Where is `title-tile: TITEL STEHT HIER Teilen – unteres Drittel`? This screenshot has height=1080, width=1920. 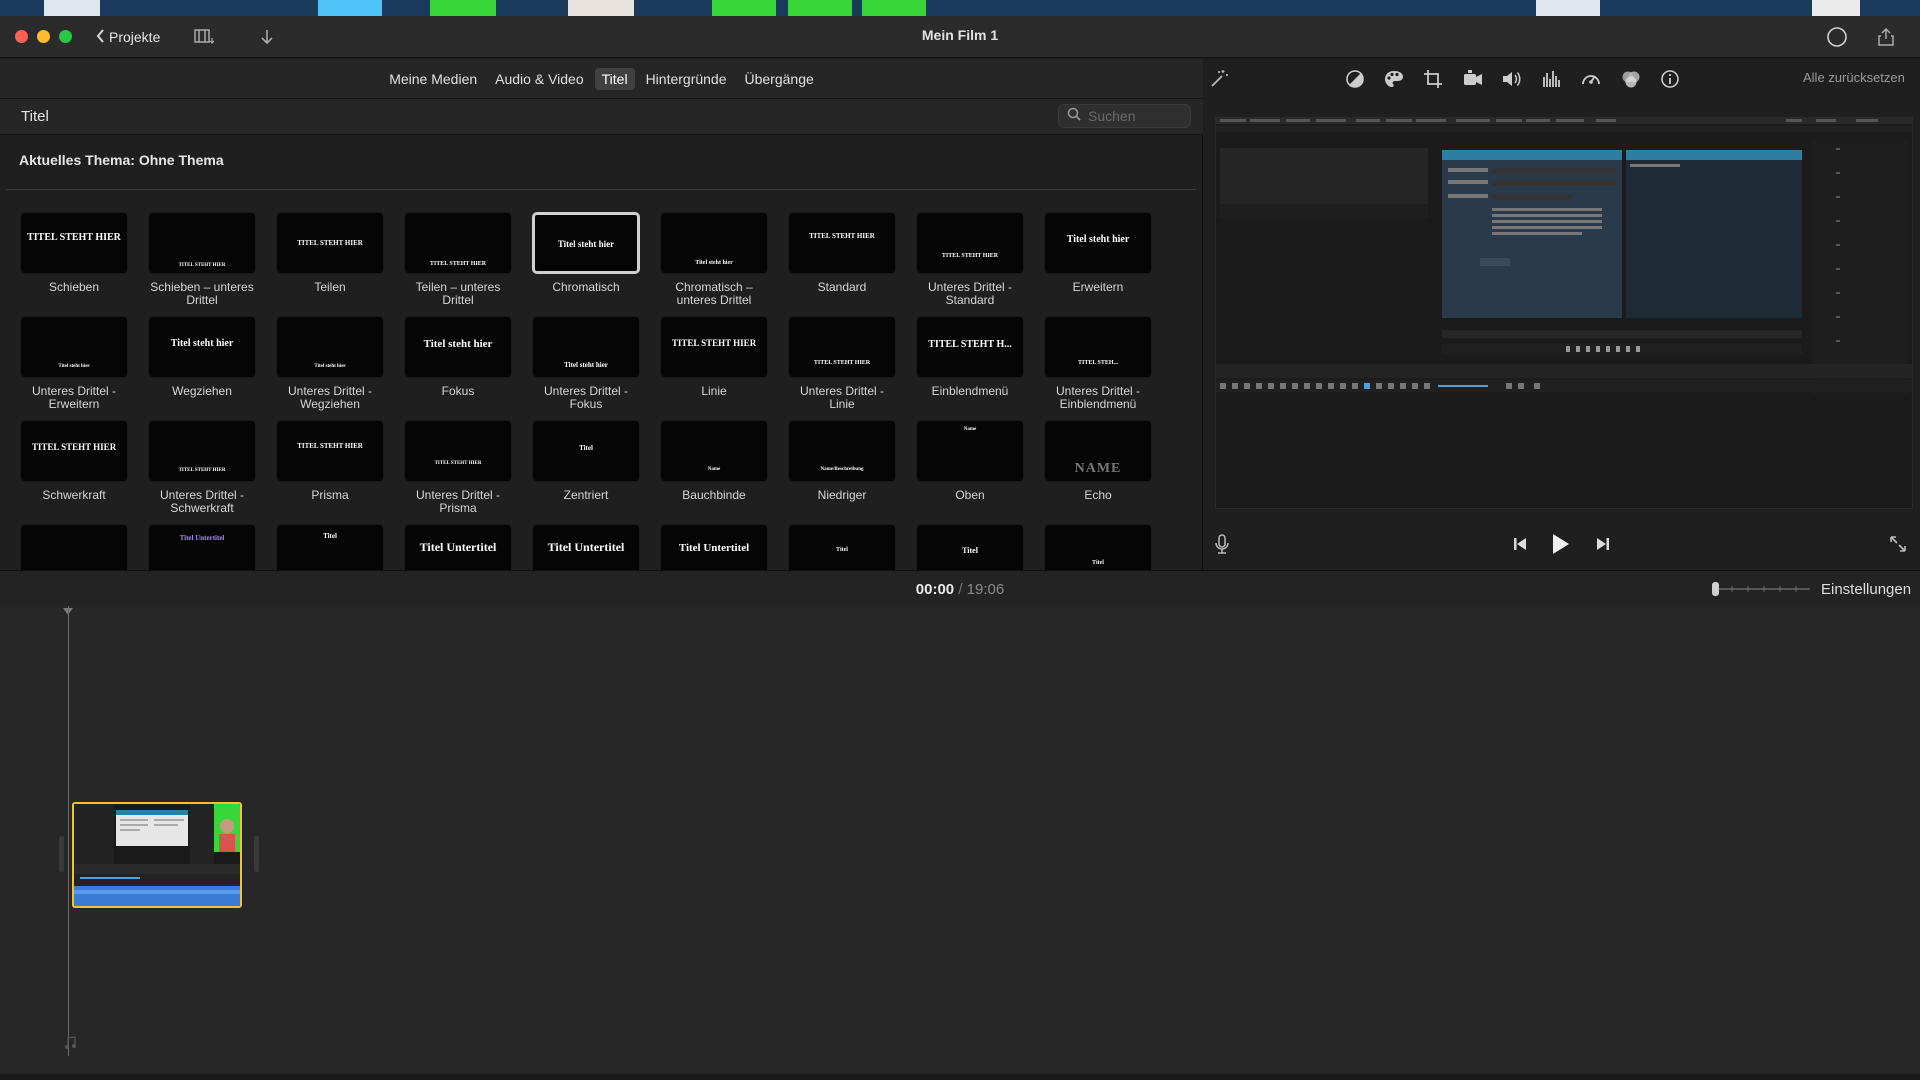
title-tile: TITEL STEHT HIER Teilen – unteres Drittel is located at coordinates (458, 259).